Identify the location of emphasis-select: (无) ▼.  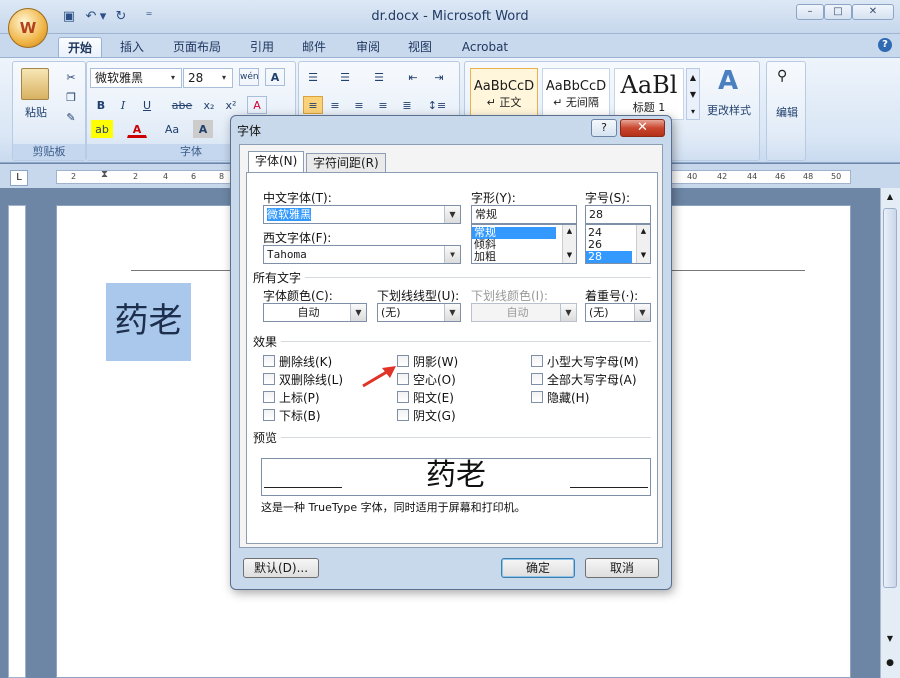
(618, 312).